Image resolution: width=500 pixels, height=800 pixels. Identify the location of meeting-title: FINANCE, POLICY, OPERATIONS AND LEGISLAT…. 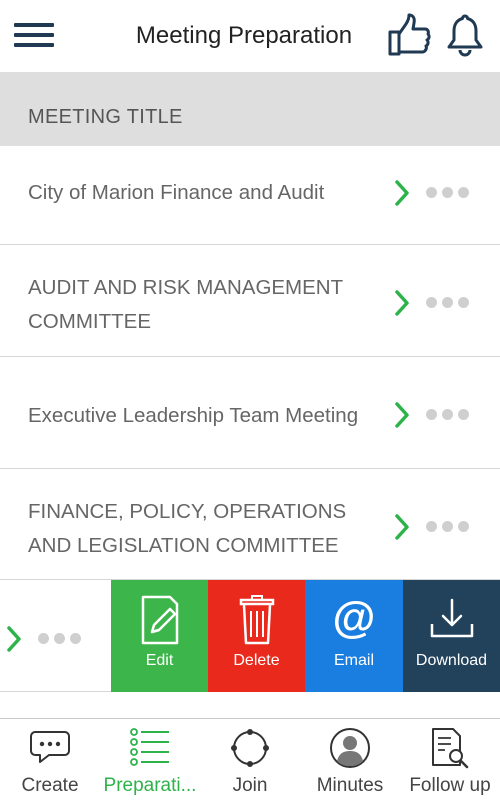
(208, 529).